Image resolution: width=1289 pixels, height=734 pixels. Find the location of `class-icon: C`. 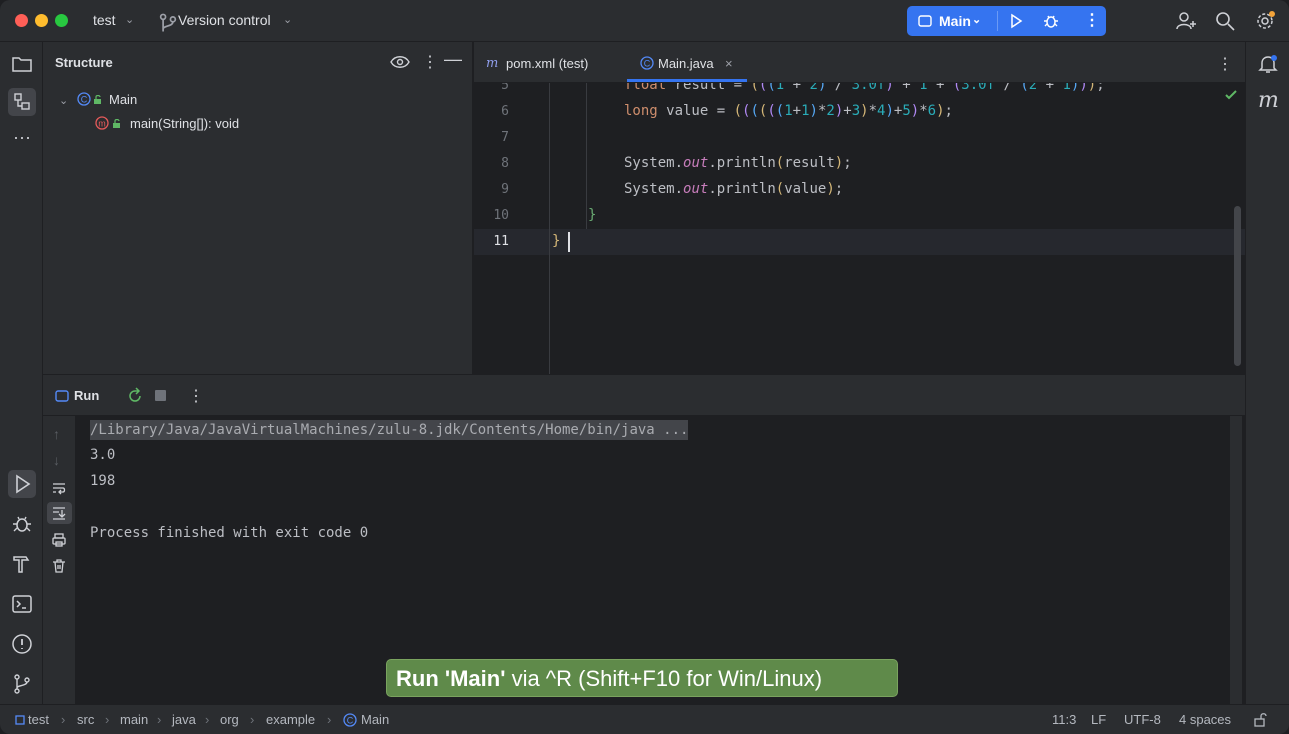

class-icon: C is located at coordinates (84, 99).